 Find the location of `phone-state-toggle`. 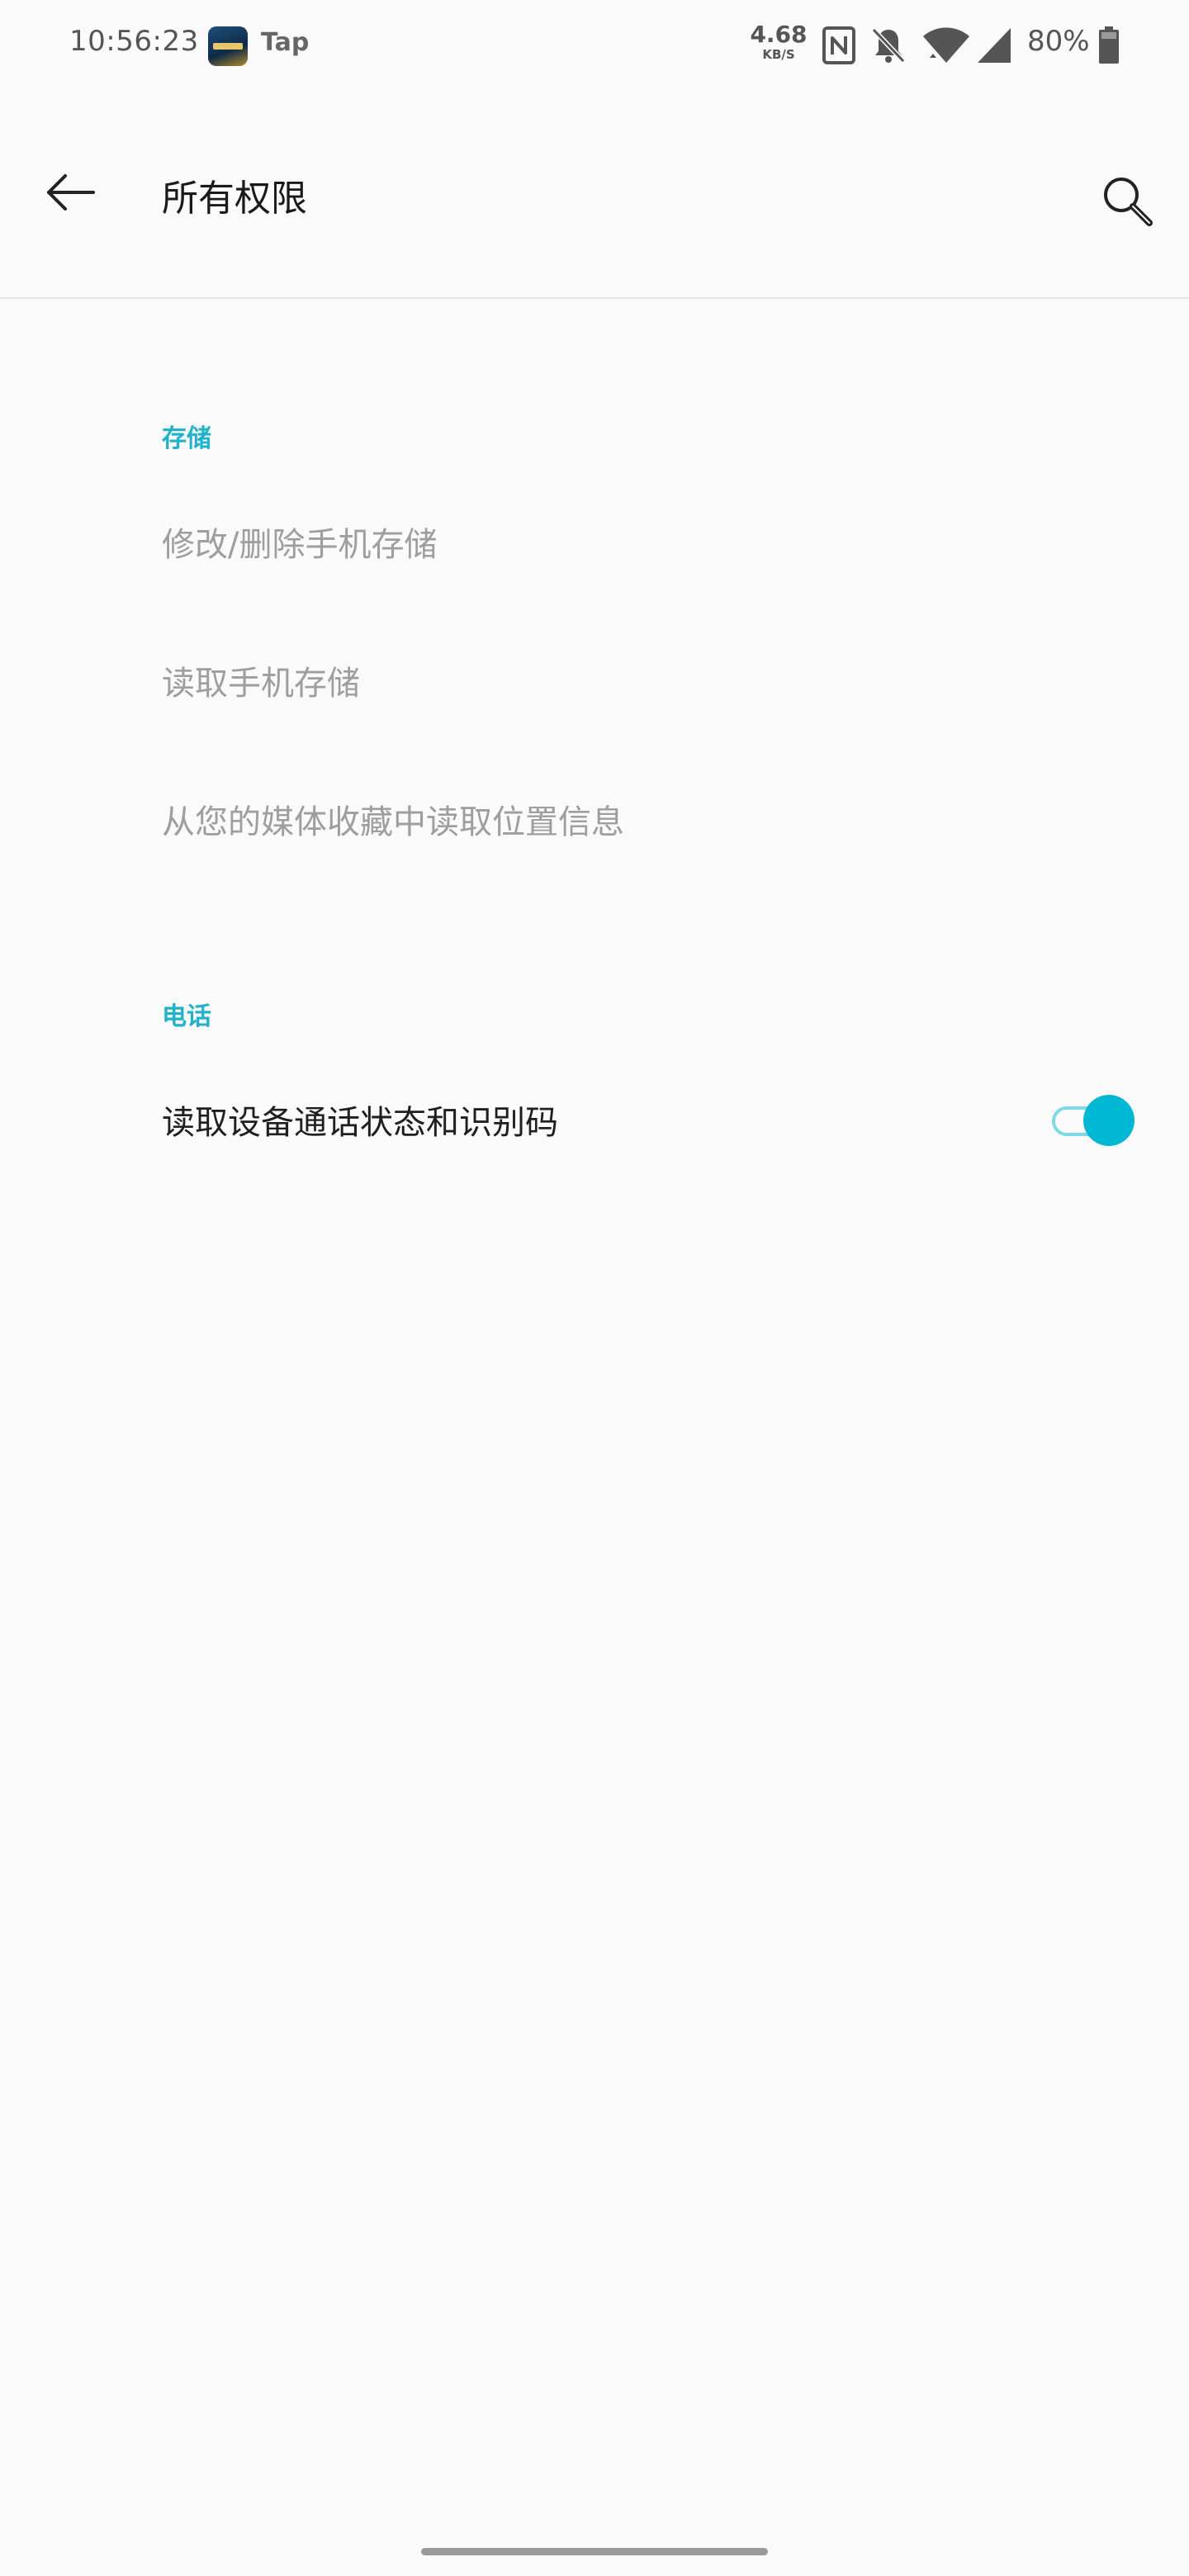

phone-state-toggle is located at coordinates (1094, 1119).